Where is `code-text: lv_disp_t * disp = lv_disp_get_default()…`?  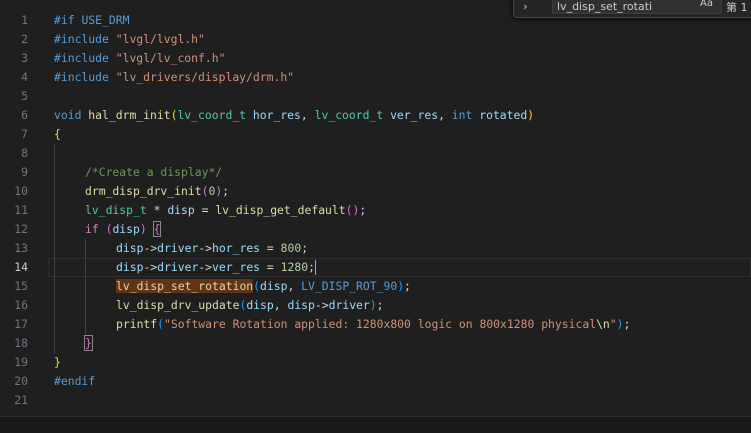 code-text: lv_disp_t * disp = lv_disp_get_default()… is located at coordinates (225, 210).